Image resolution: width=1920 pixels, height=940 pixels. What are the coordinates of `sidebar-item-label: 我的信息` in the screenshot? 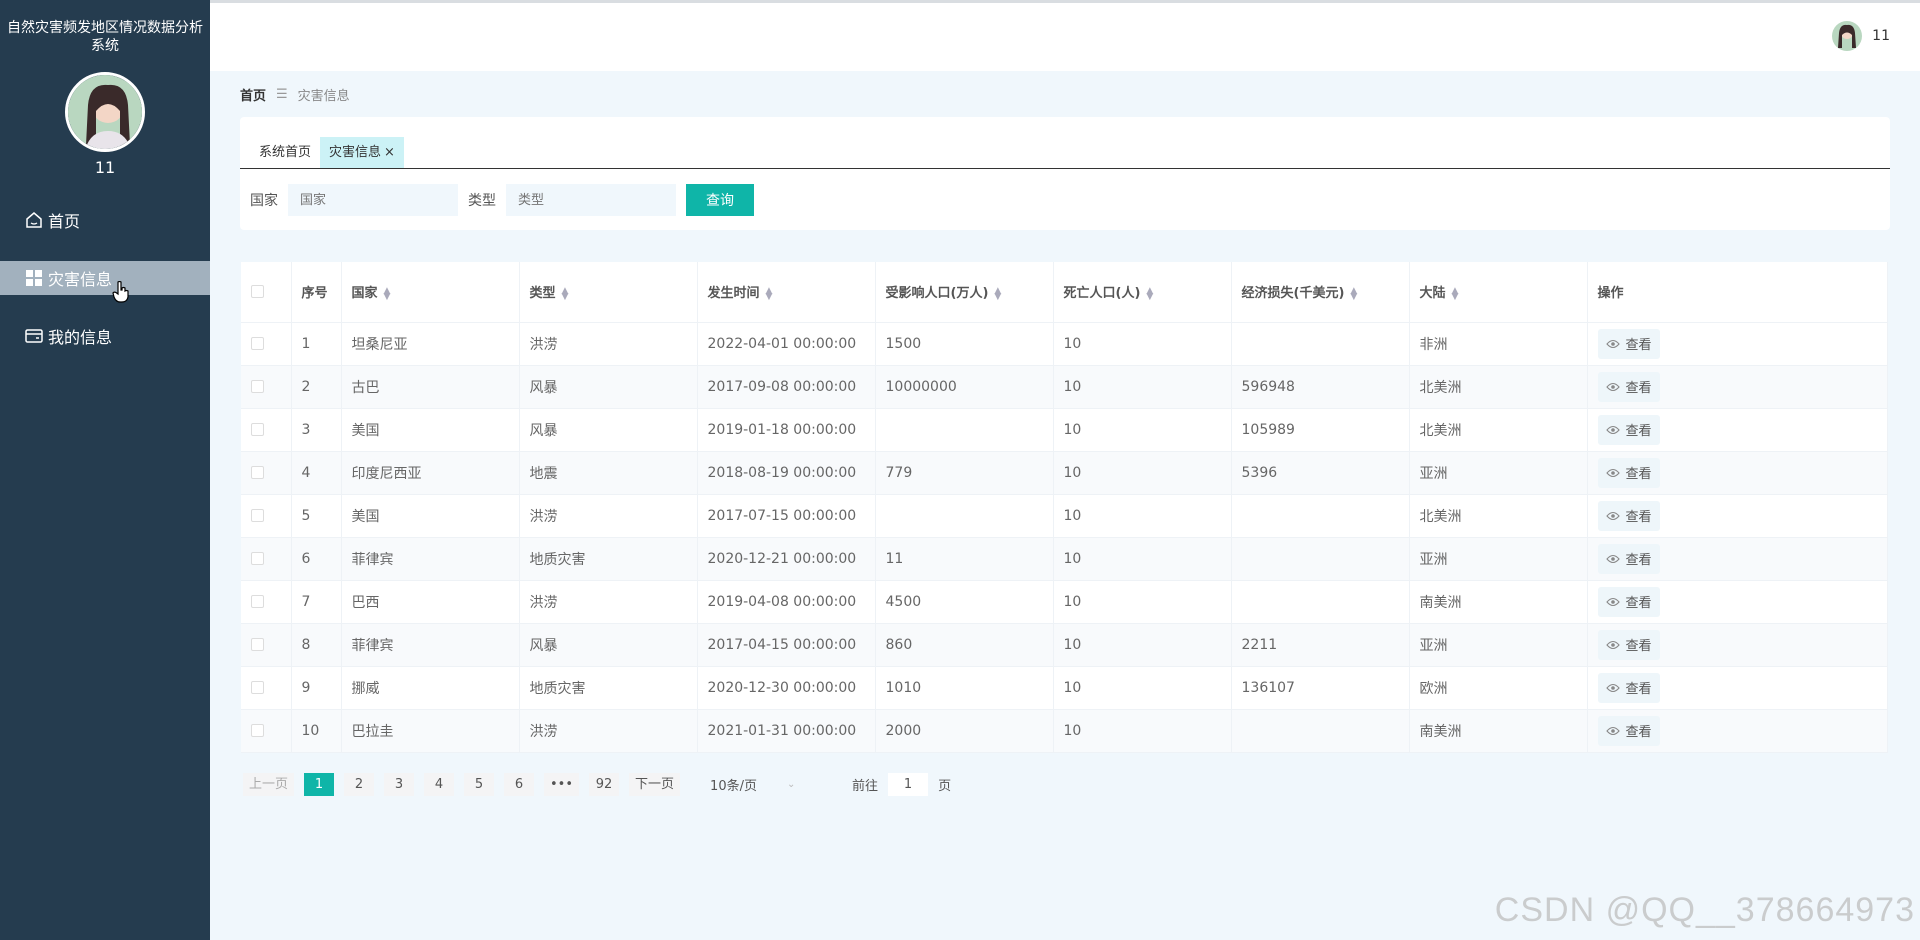 It's located at (80, 337).